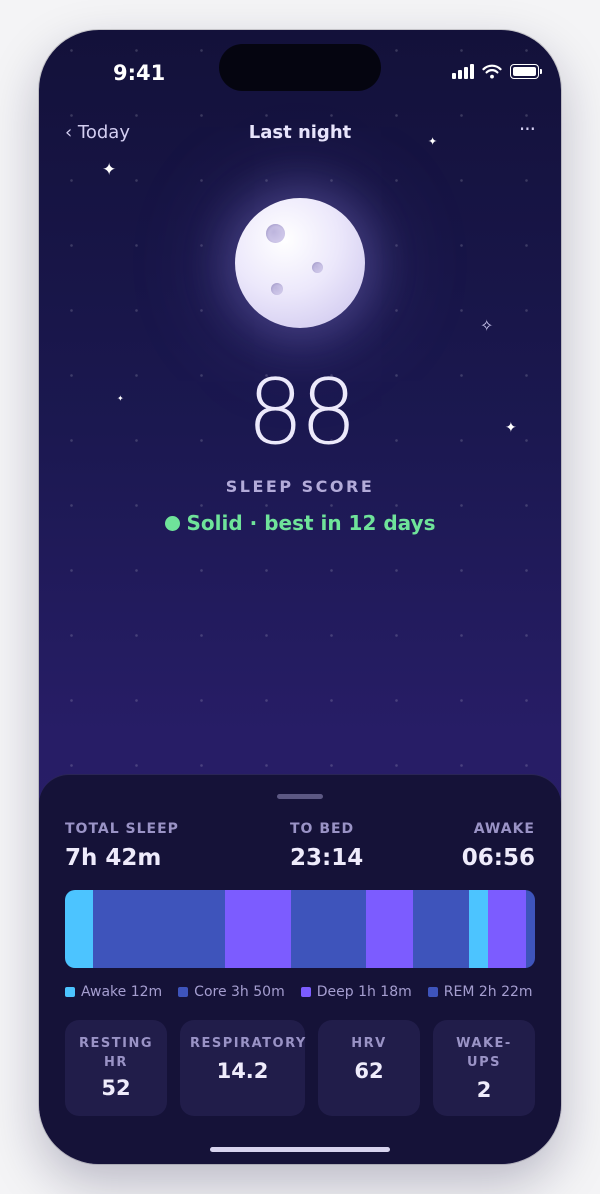 This screenshot has width=600, height=1194. I want to click on to-bed-label: TO BED, so click(322, 829).